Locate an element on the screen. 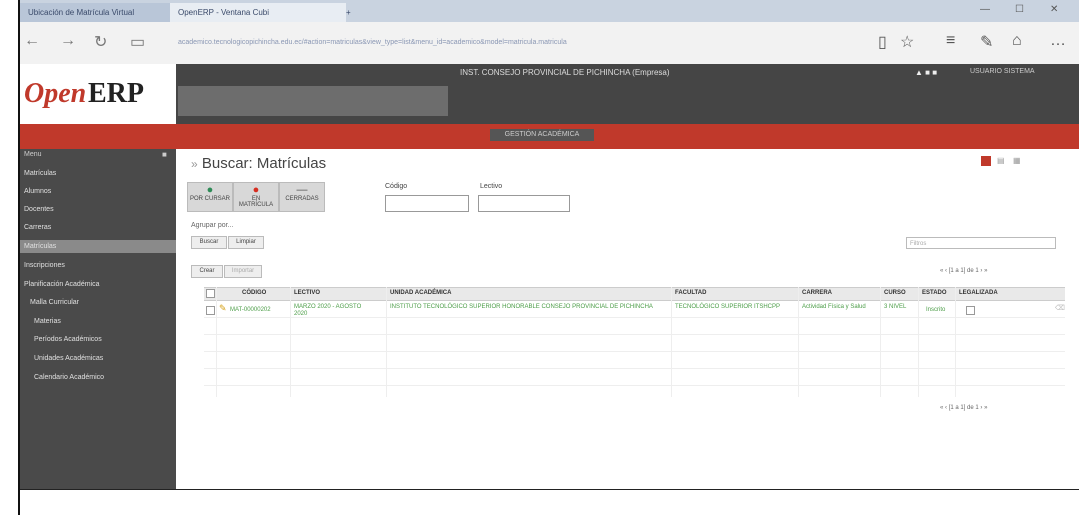 This screenshot has height=515, width=1079. cell-facultad: TECNOLÓGICO SUPERIOR ITSHCPP is located at coordinates (728, 307).